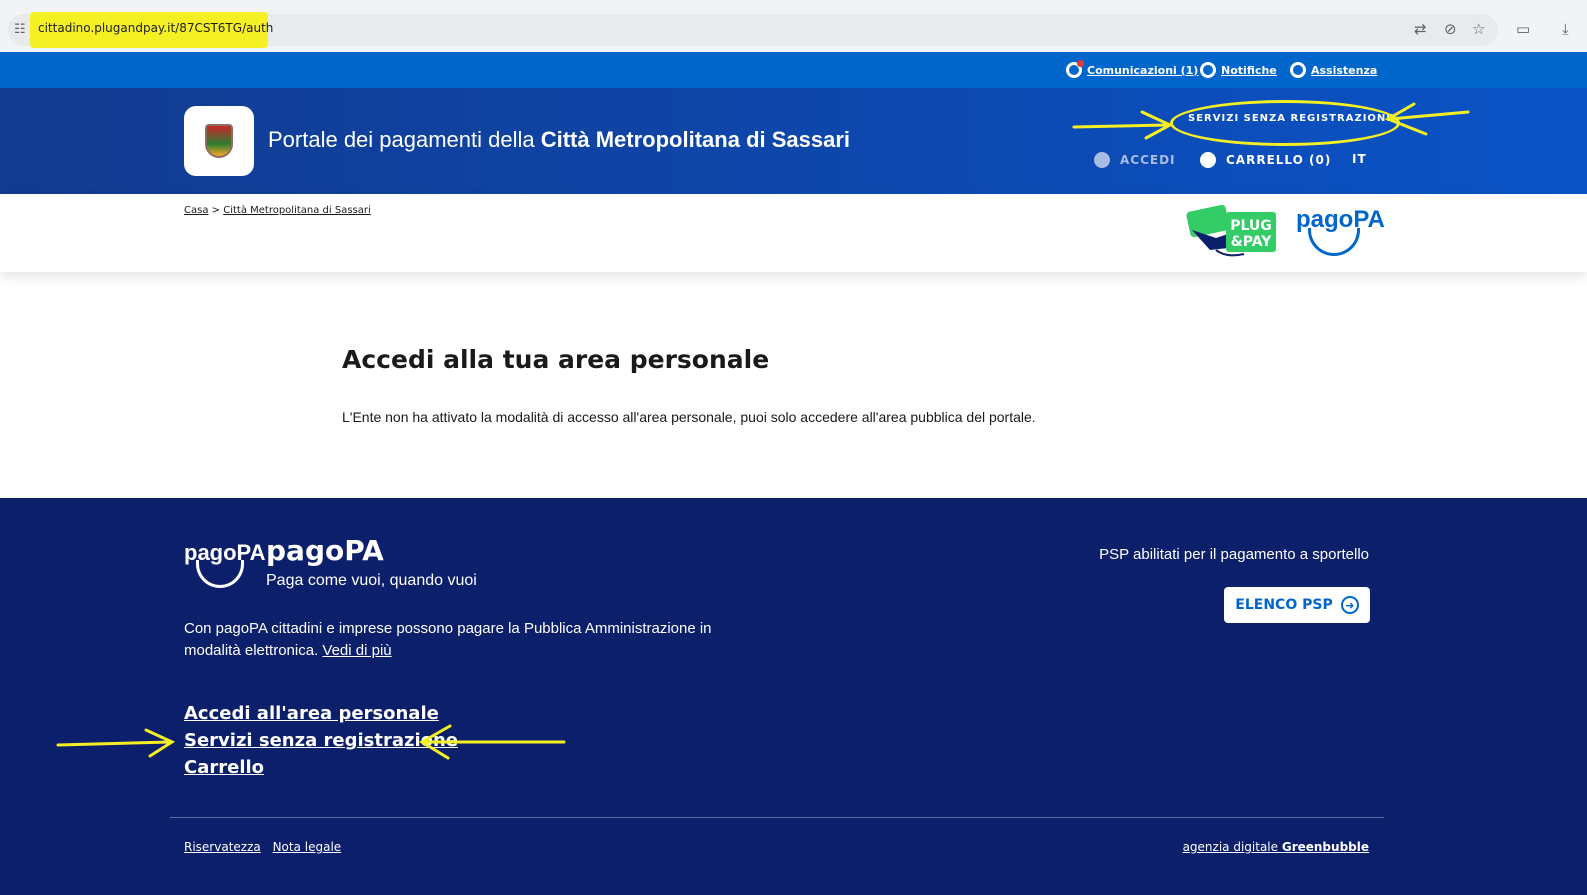 Image resolution: width=1587 pixels, height=895 pixels. I want to click on entity-logo, so click(219, 141).